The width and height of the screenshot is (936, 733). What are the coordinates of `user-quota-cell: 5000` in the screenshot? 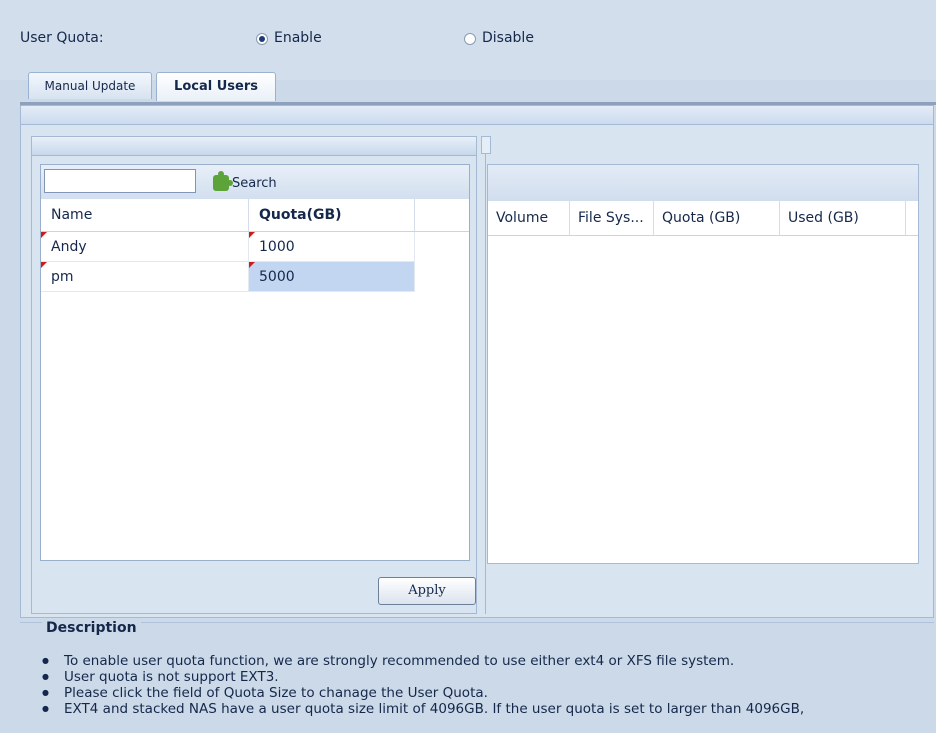 It's located at (332, 277).